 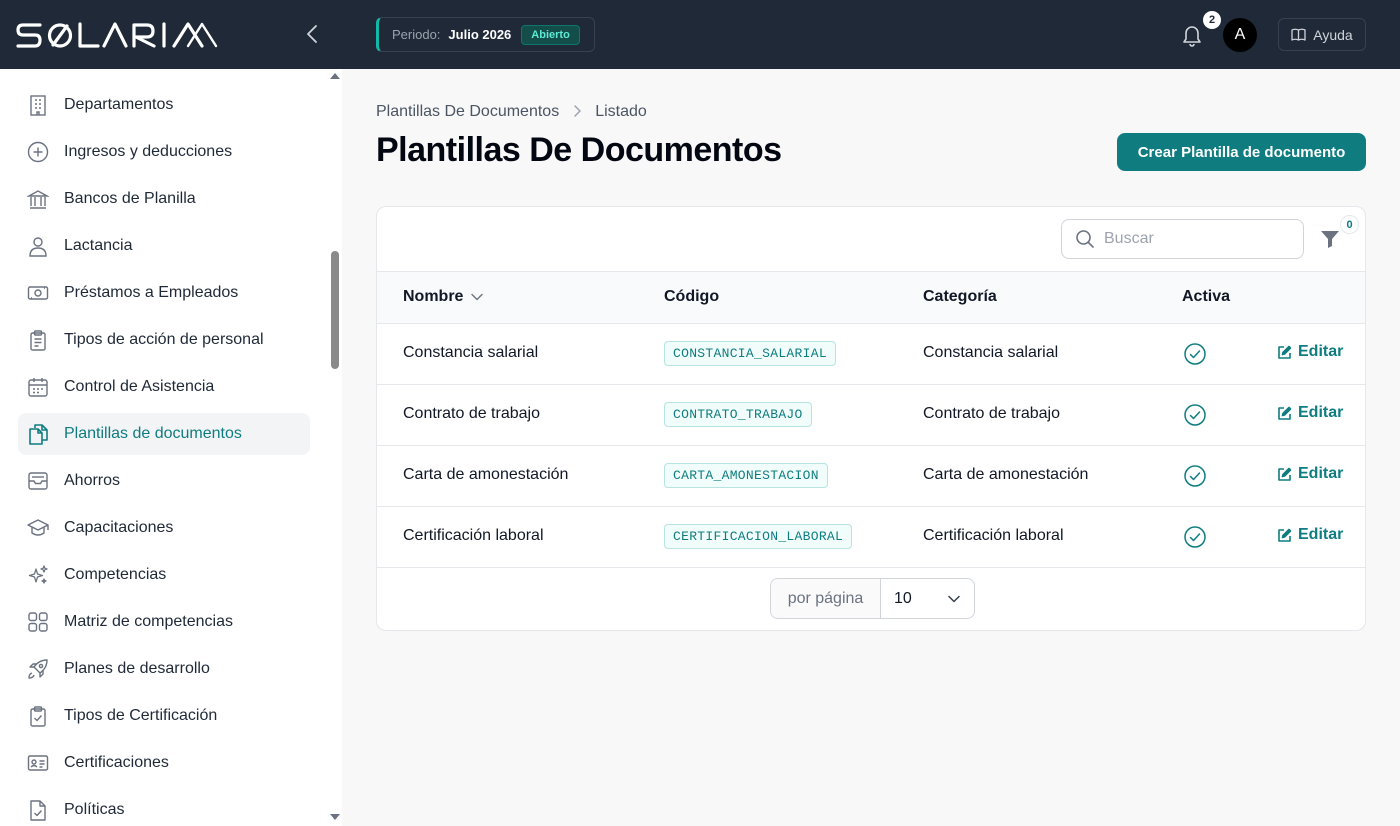 I want to click on sidebar-item-ahorros: Ahorros, so click(x=164, y=481).